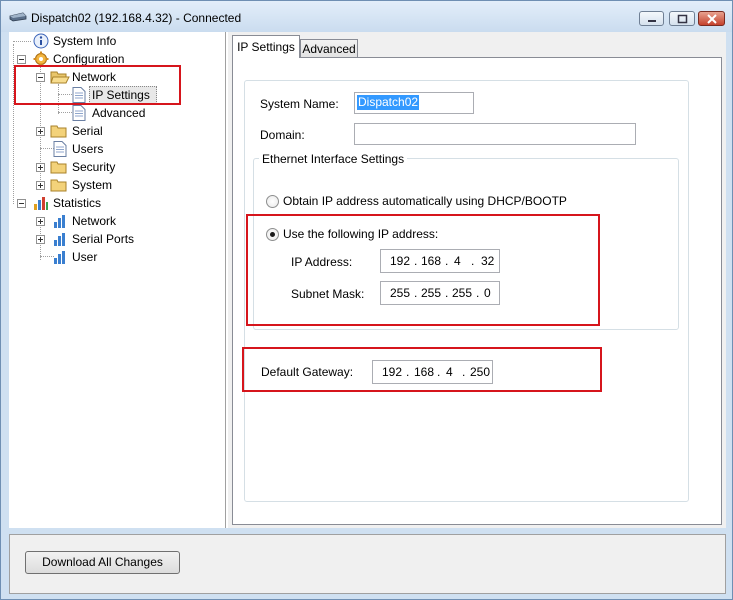  Describe the element at coordinates (651, 18) in the screenshot. I see `minimize-button` at that location.